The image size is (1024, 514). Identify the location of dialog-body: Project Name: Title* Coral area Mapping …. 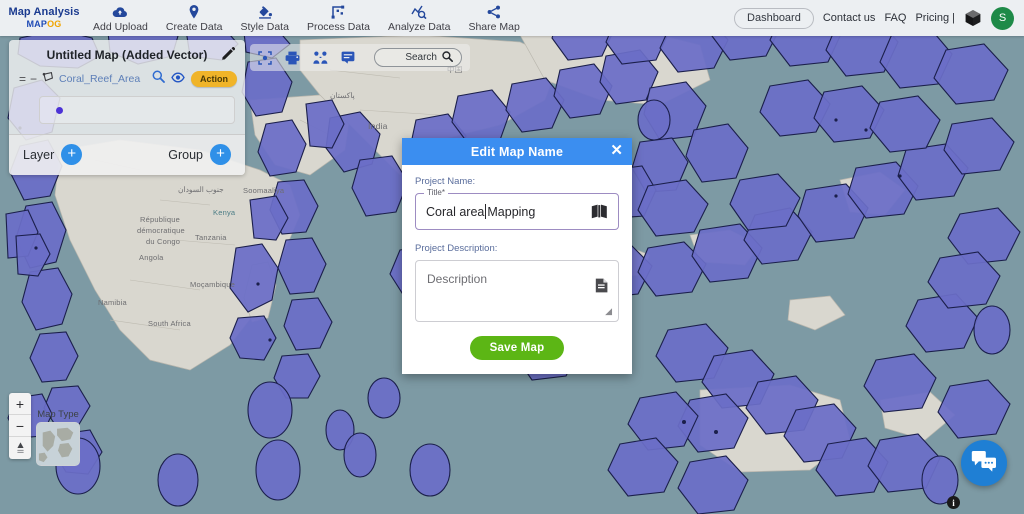
(517, 269).